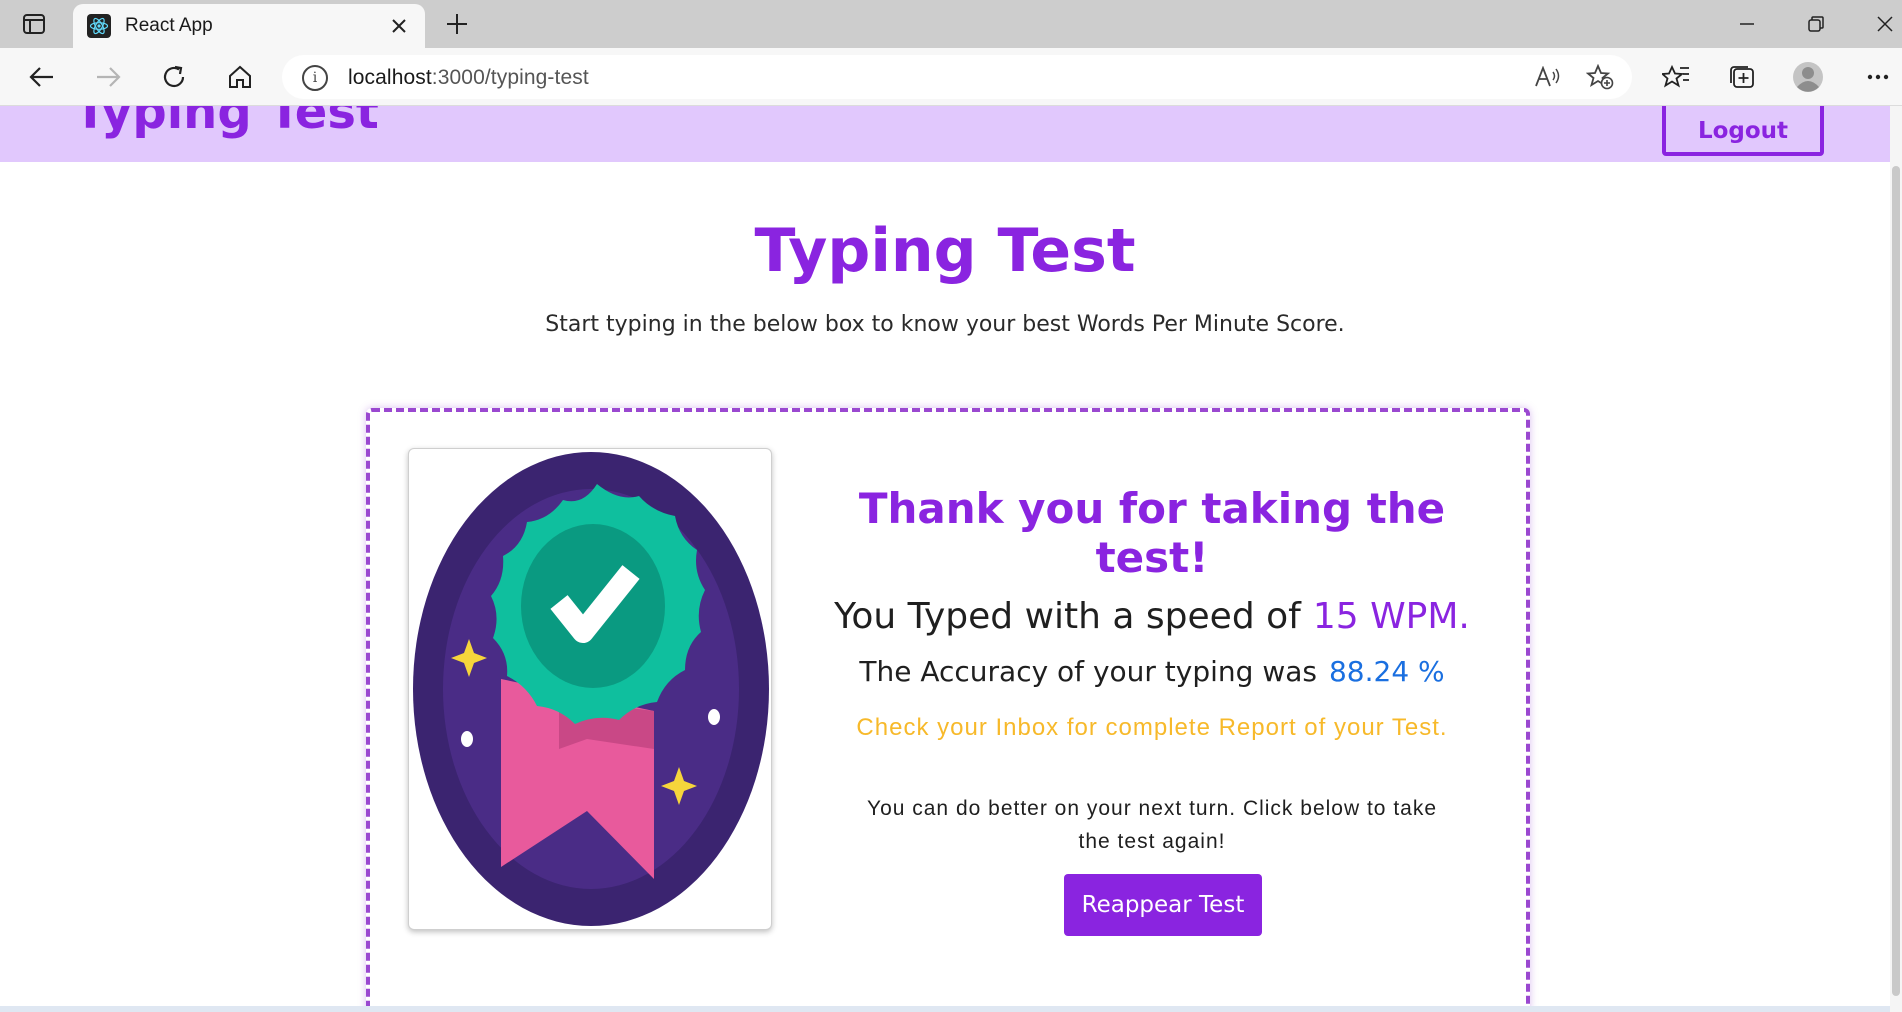  What do you see at coordinates (42, 77) in the screenshot?
I see `back-icon` at bounding box center [42, 77].